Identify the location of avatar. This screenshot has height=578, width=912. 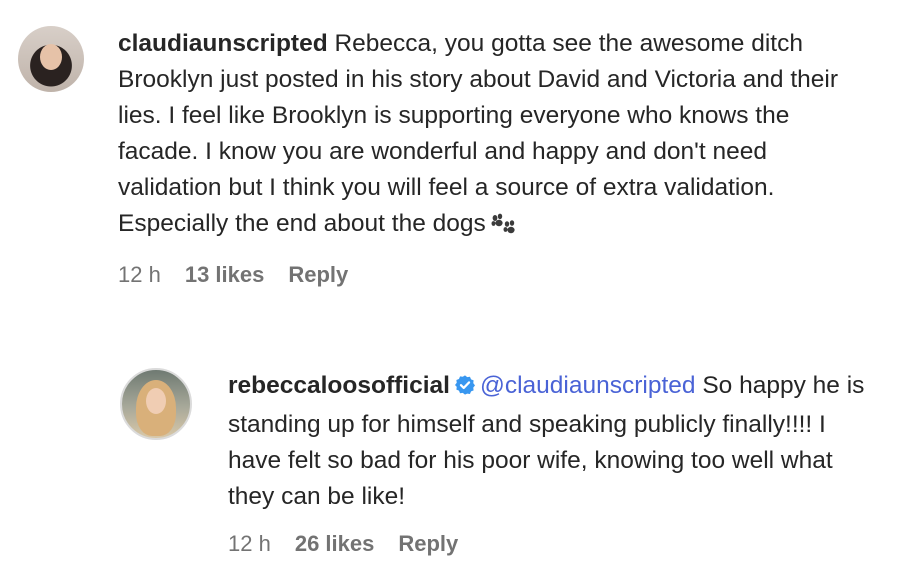
(51, 59).